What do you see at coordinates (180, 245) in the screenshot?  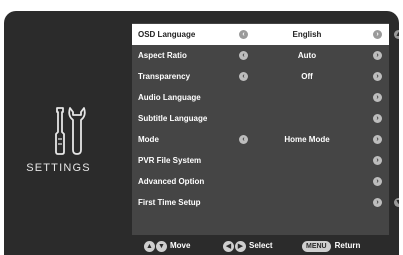 I see `move-label: Move` at bounding box center [180, 245].